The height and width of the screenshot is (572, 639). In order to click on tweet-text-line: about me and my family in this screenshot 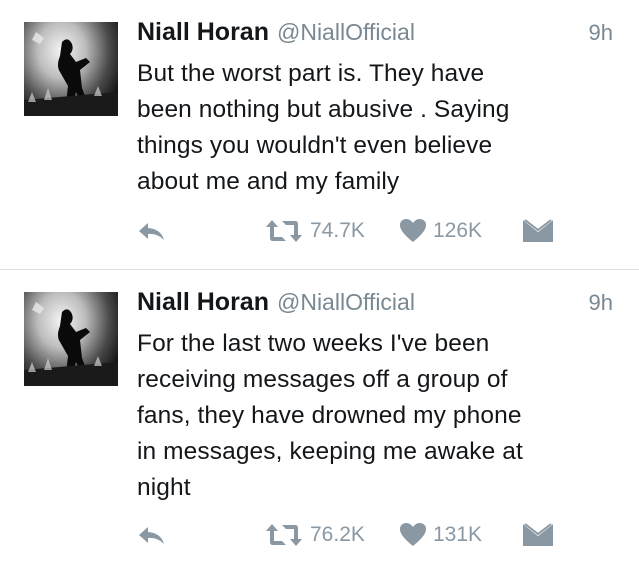, I will do `click(268, 181)`.